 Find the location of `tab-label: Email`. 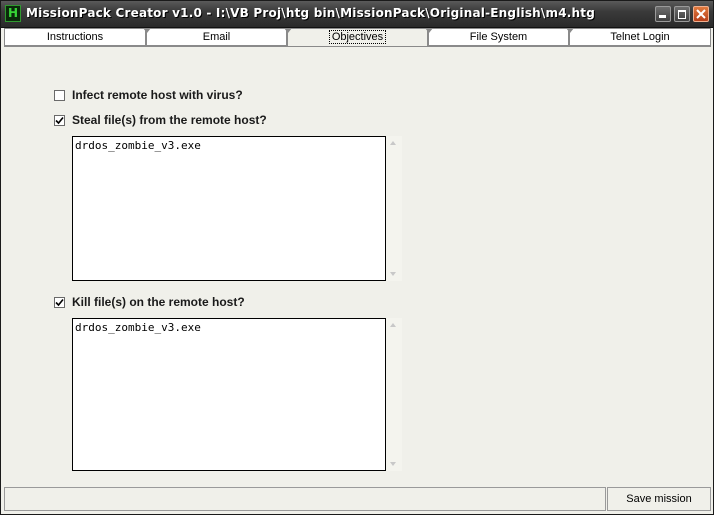

tab-label: Email is located at coordinates (216, 37).